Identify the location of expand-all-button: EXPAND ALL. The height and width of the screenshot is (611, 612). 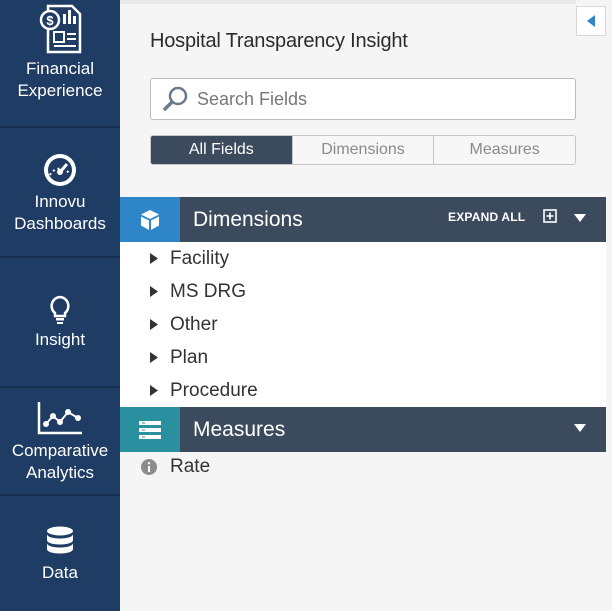
(486, 217).